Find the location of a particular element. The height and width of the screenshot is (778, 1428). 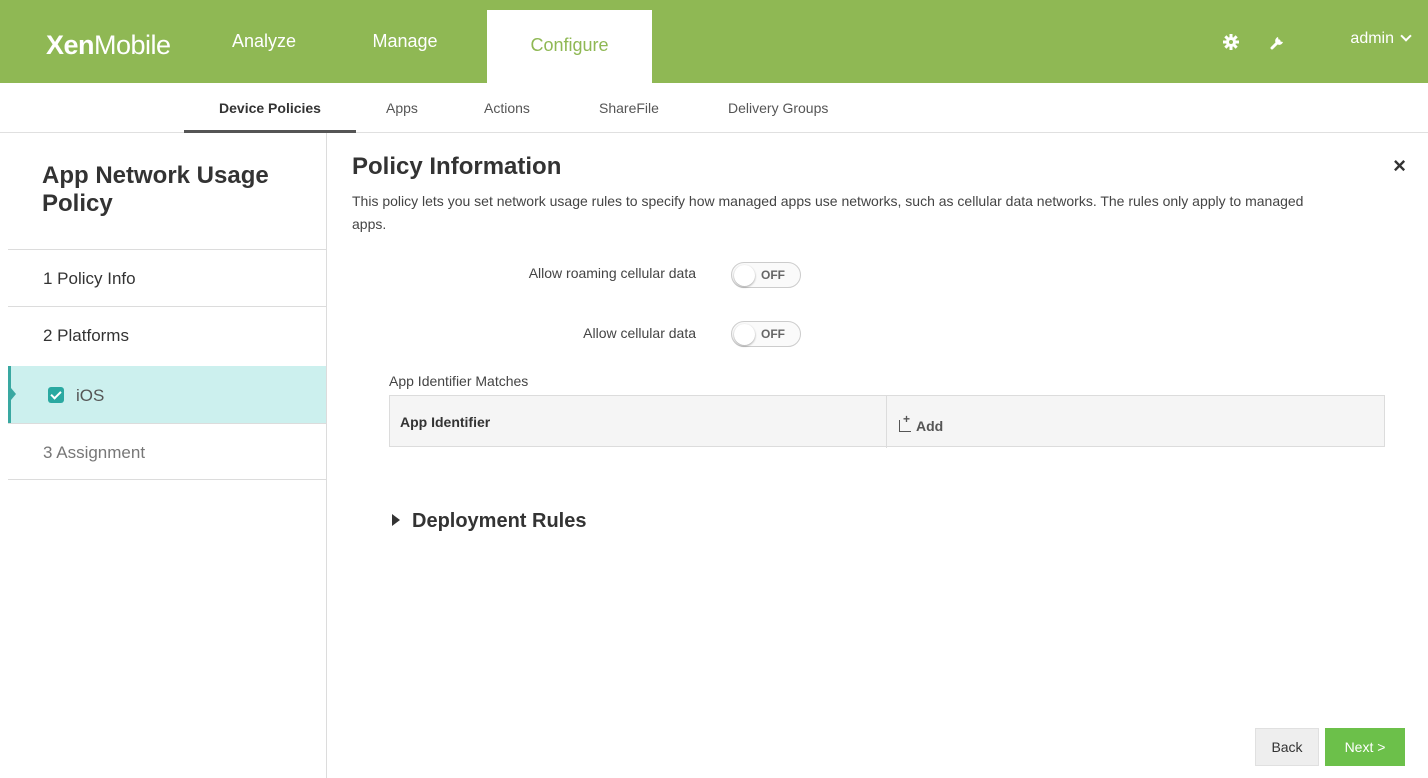

column-divider is located at coordinates (886, 422).